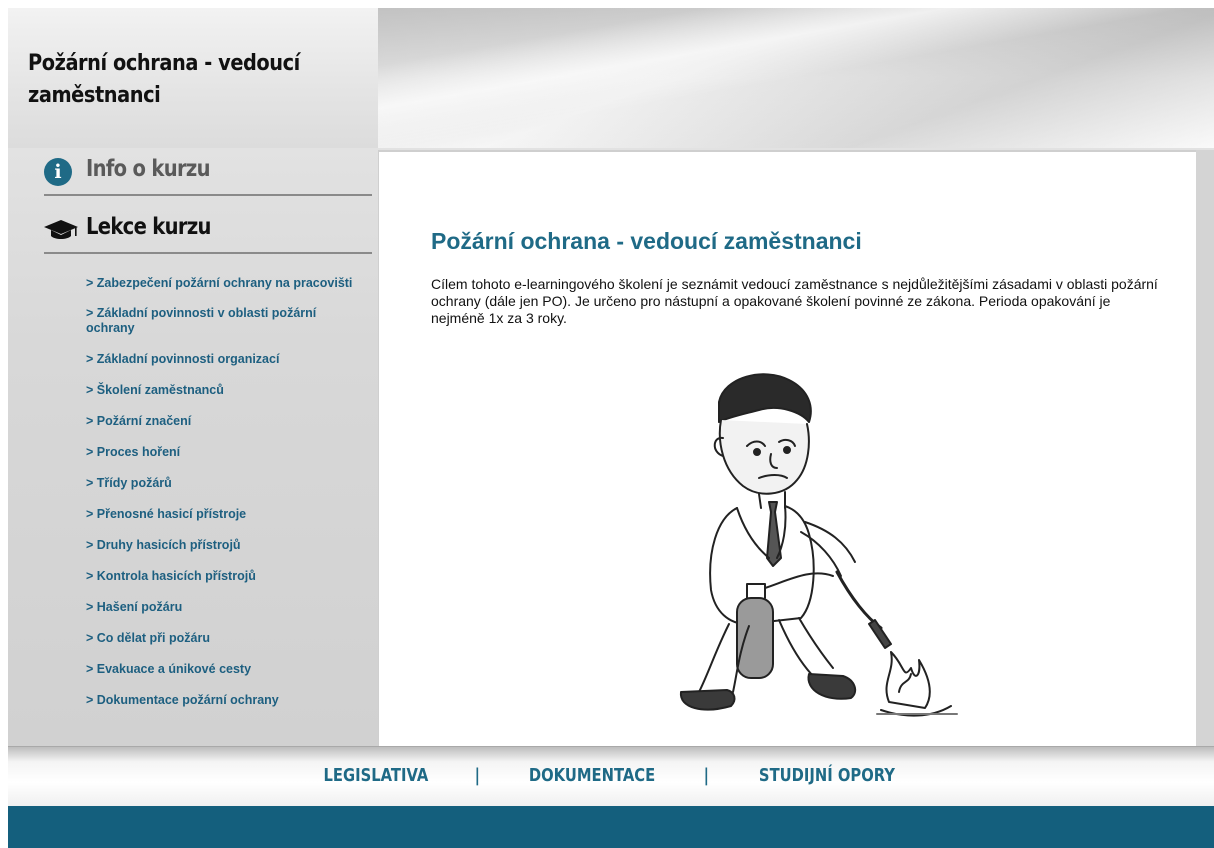 This screenshot has width=1214, height=848. Describe the element at coordinates (226, 638) in the screenshot. I see `lesson-item: > Co dělat při požáru` at that location.